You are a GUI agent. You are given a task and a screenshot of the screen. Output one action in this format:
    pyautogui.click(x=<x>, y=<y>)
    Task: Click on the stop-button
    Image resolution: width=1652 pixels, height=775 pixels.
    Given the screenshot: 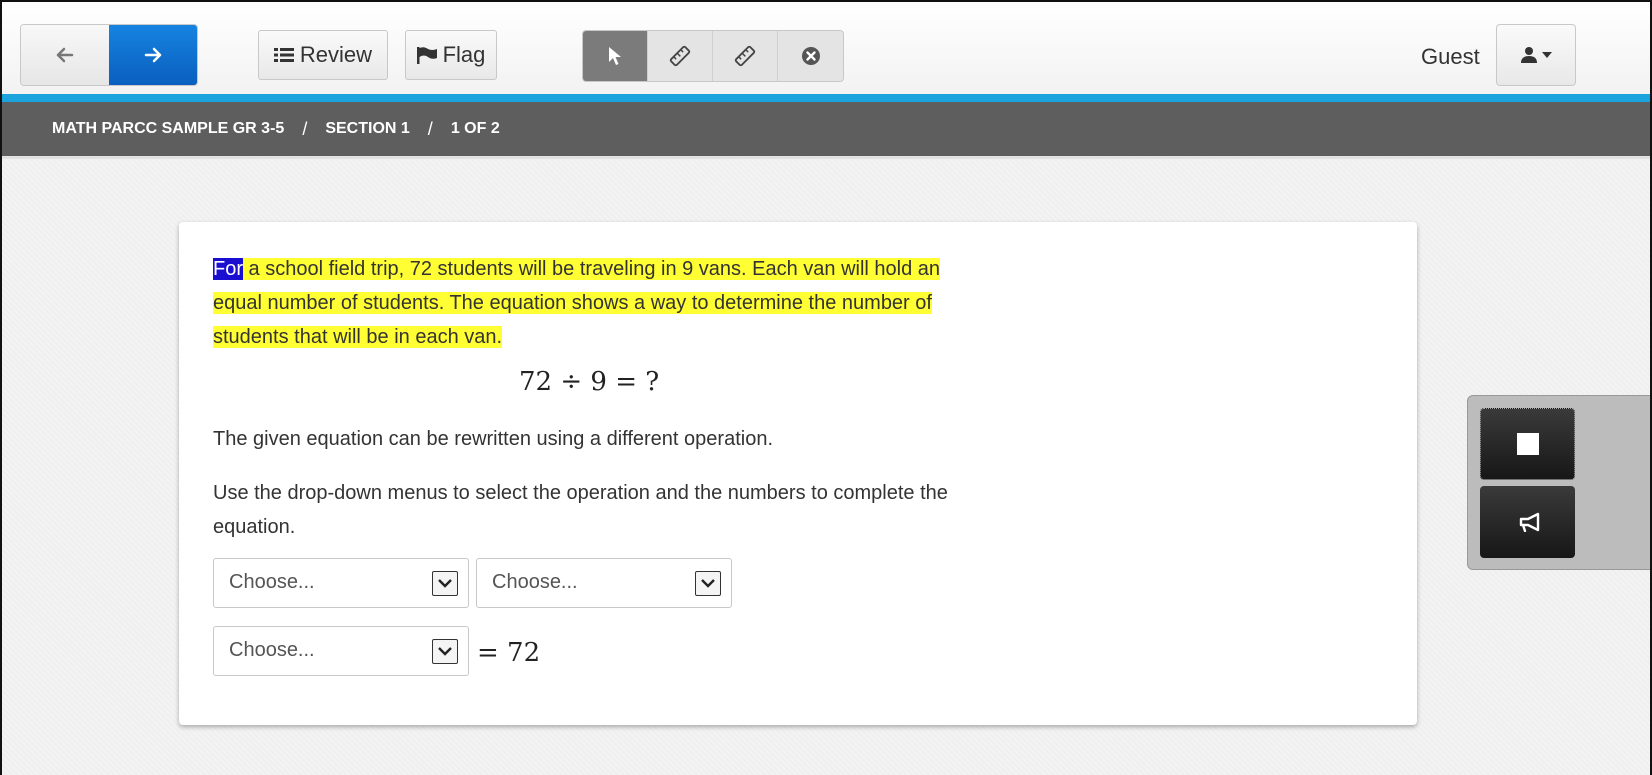 What is the action you would take?
    pyautogui.click(x=1527, y=444)
    